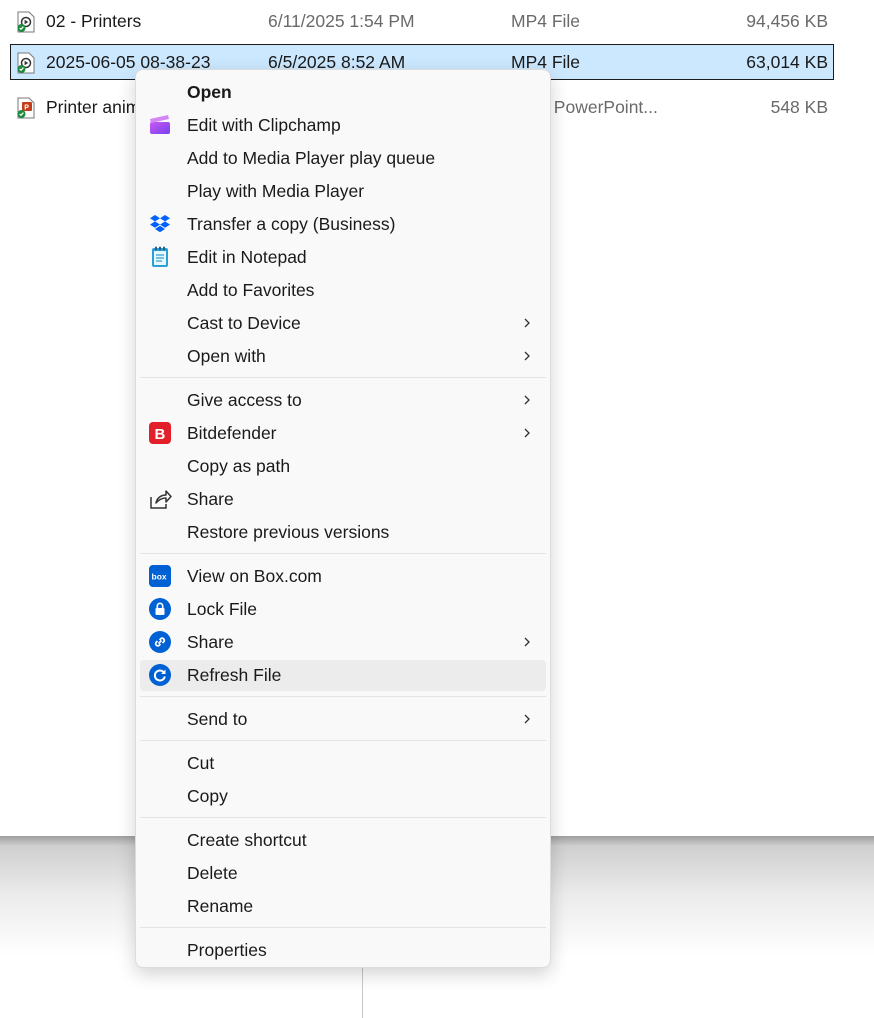  I want to click on svg-text: P, so click(26, 107).